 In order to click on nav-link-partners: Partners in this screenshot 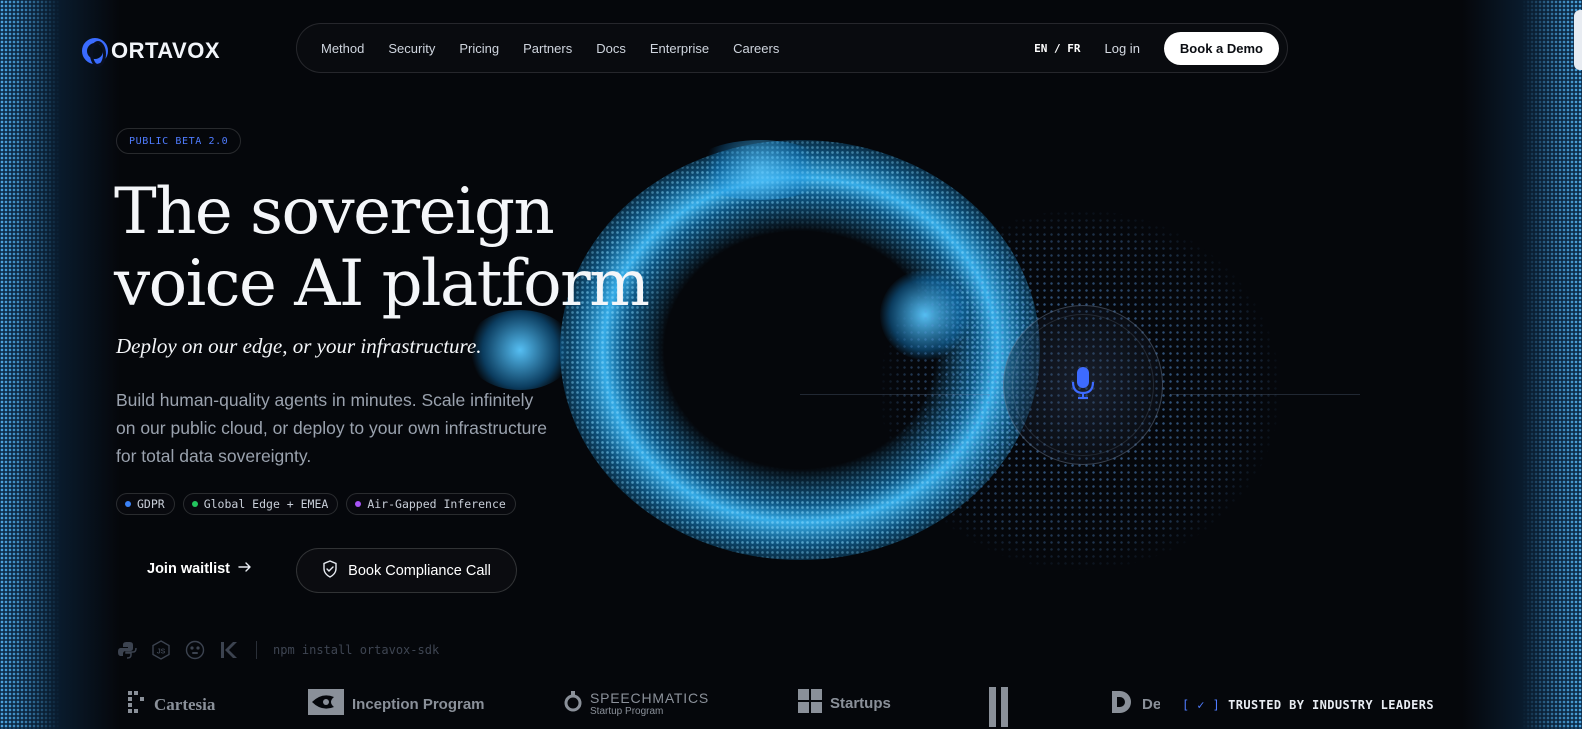, I will do `click(547, 48)`.